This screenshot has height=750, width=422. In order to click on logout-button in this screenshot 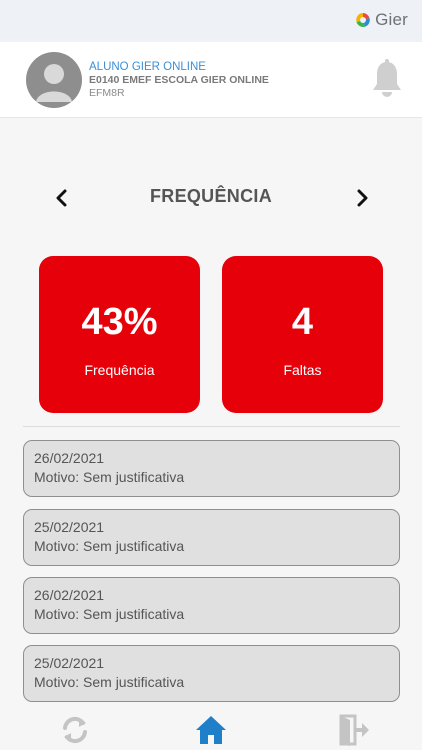, I will do `click(354, 730)`.